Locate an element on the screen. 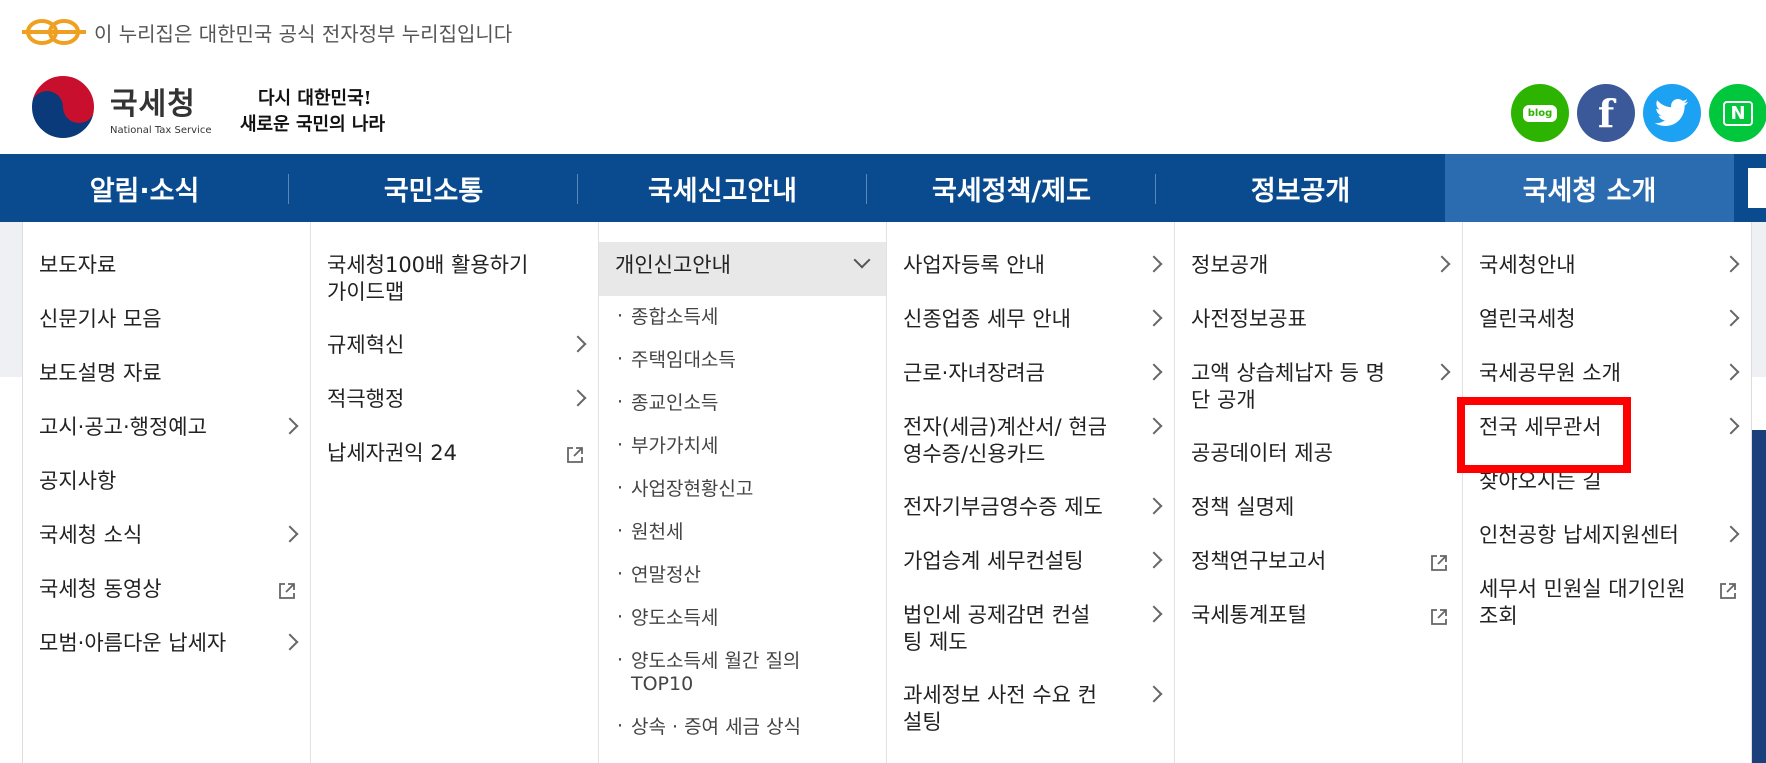 Image resolution: width=1766 pixels, height=763 pixels. logo-name-en: National Tax Service is located at coordinates (161, 130).